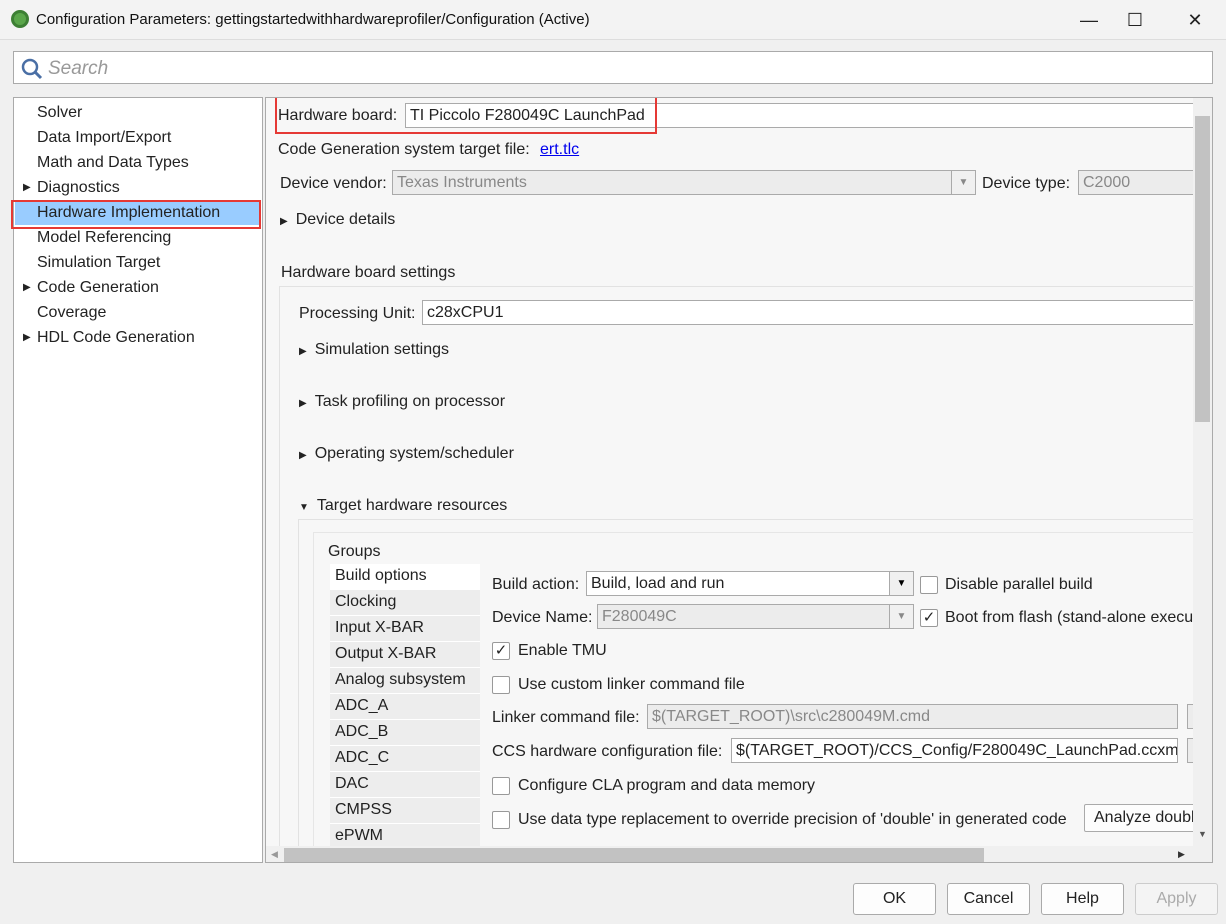  I want to click on tree-item-label: HDL Code Generation, so click(116, 337).